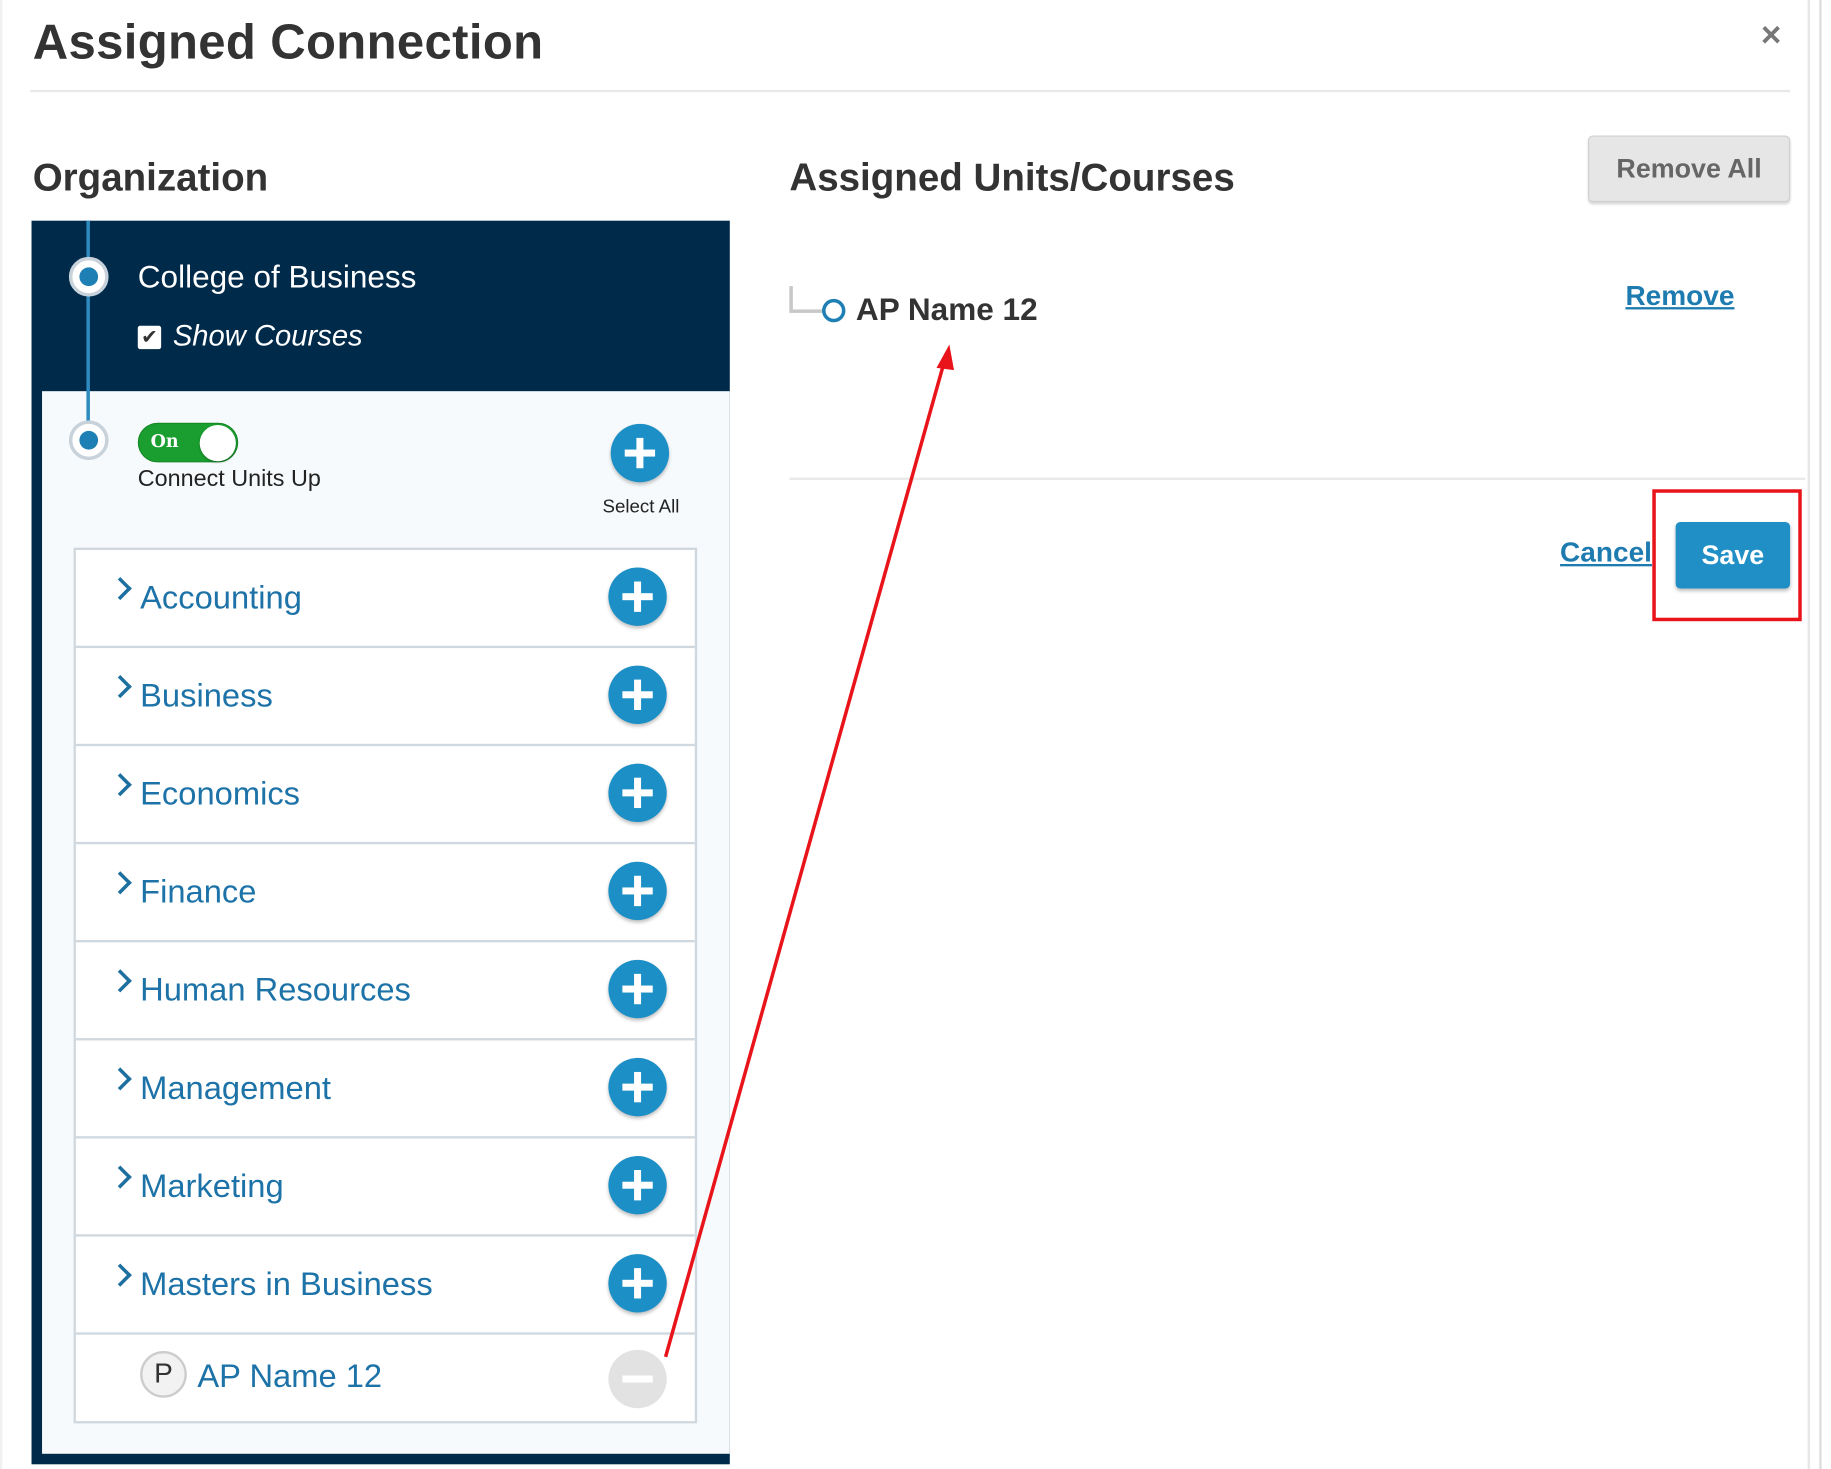  What do you see at coordinates (385, 1379) in the screenshot?
I see `assigned-child-row: P AP Name 12` at bounding box center [385, 1379].